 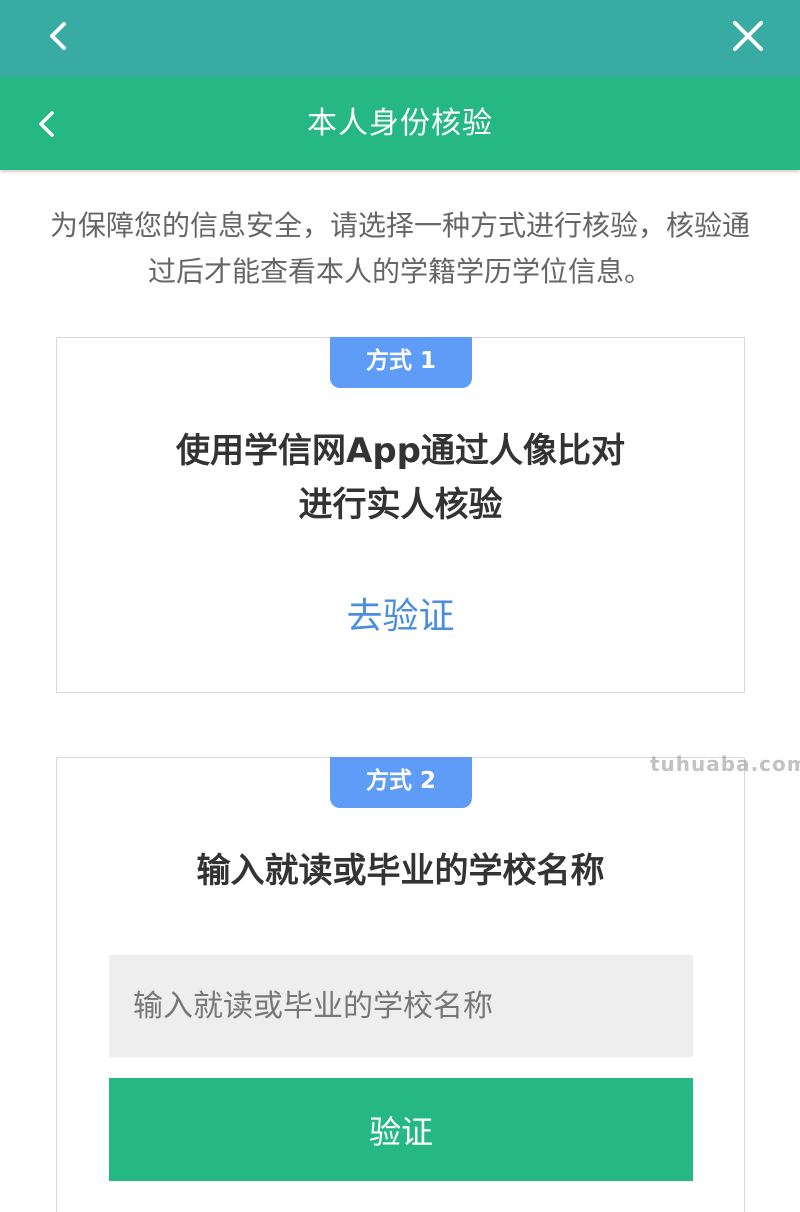 I want to click on method-1-heading: 使用学信网App通过人像比对 进行实人核验, so click(x=400, y=478).